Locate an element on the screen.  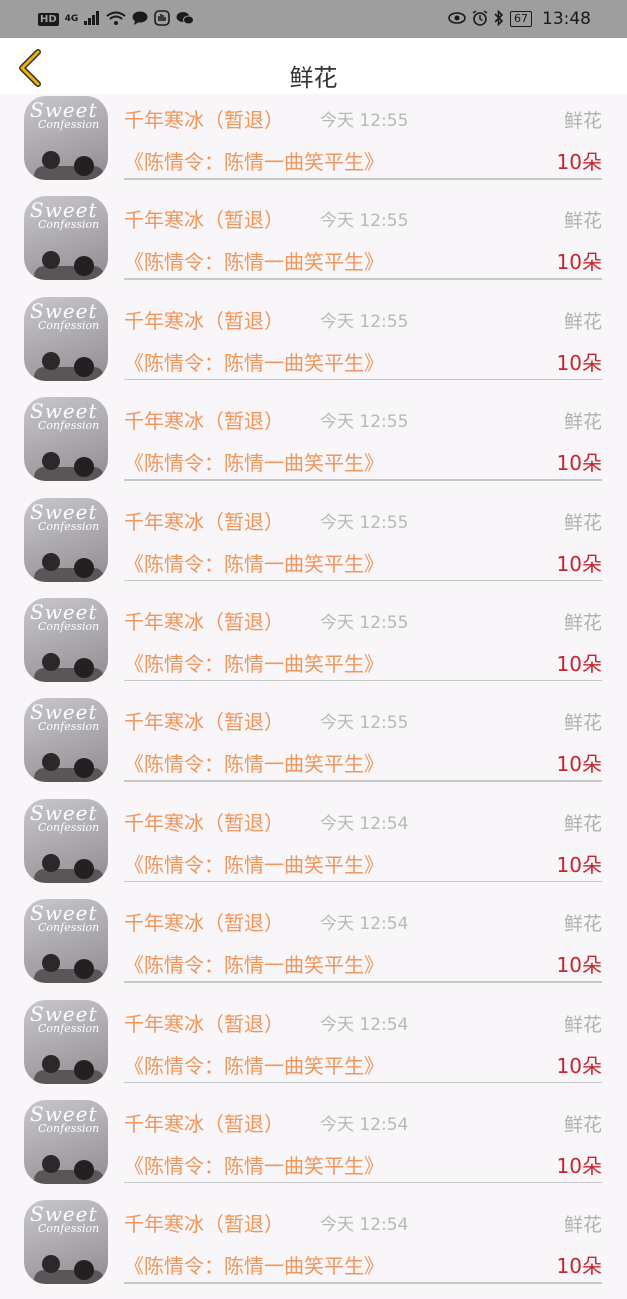
battery-indicator: 67 is located at coordinates (521, 19).